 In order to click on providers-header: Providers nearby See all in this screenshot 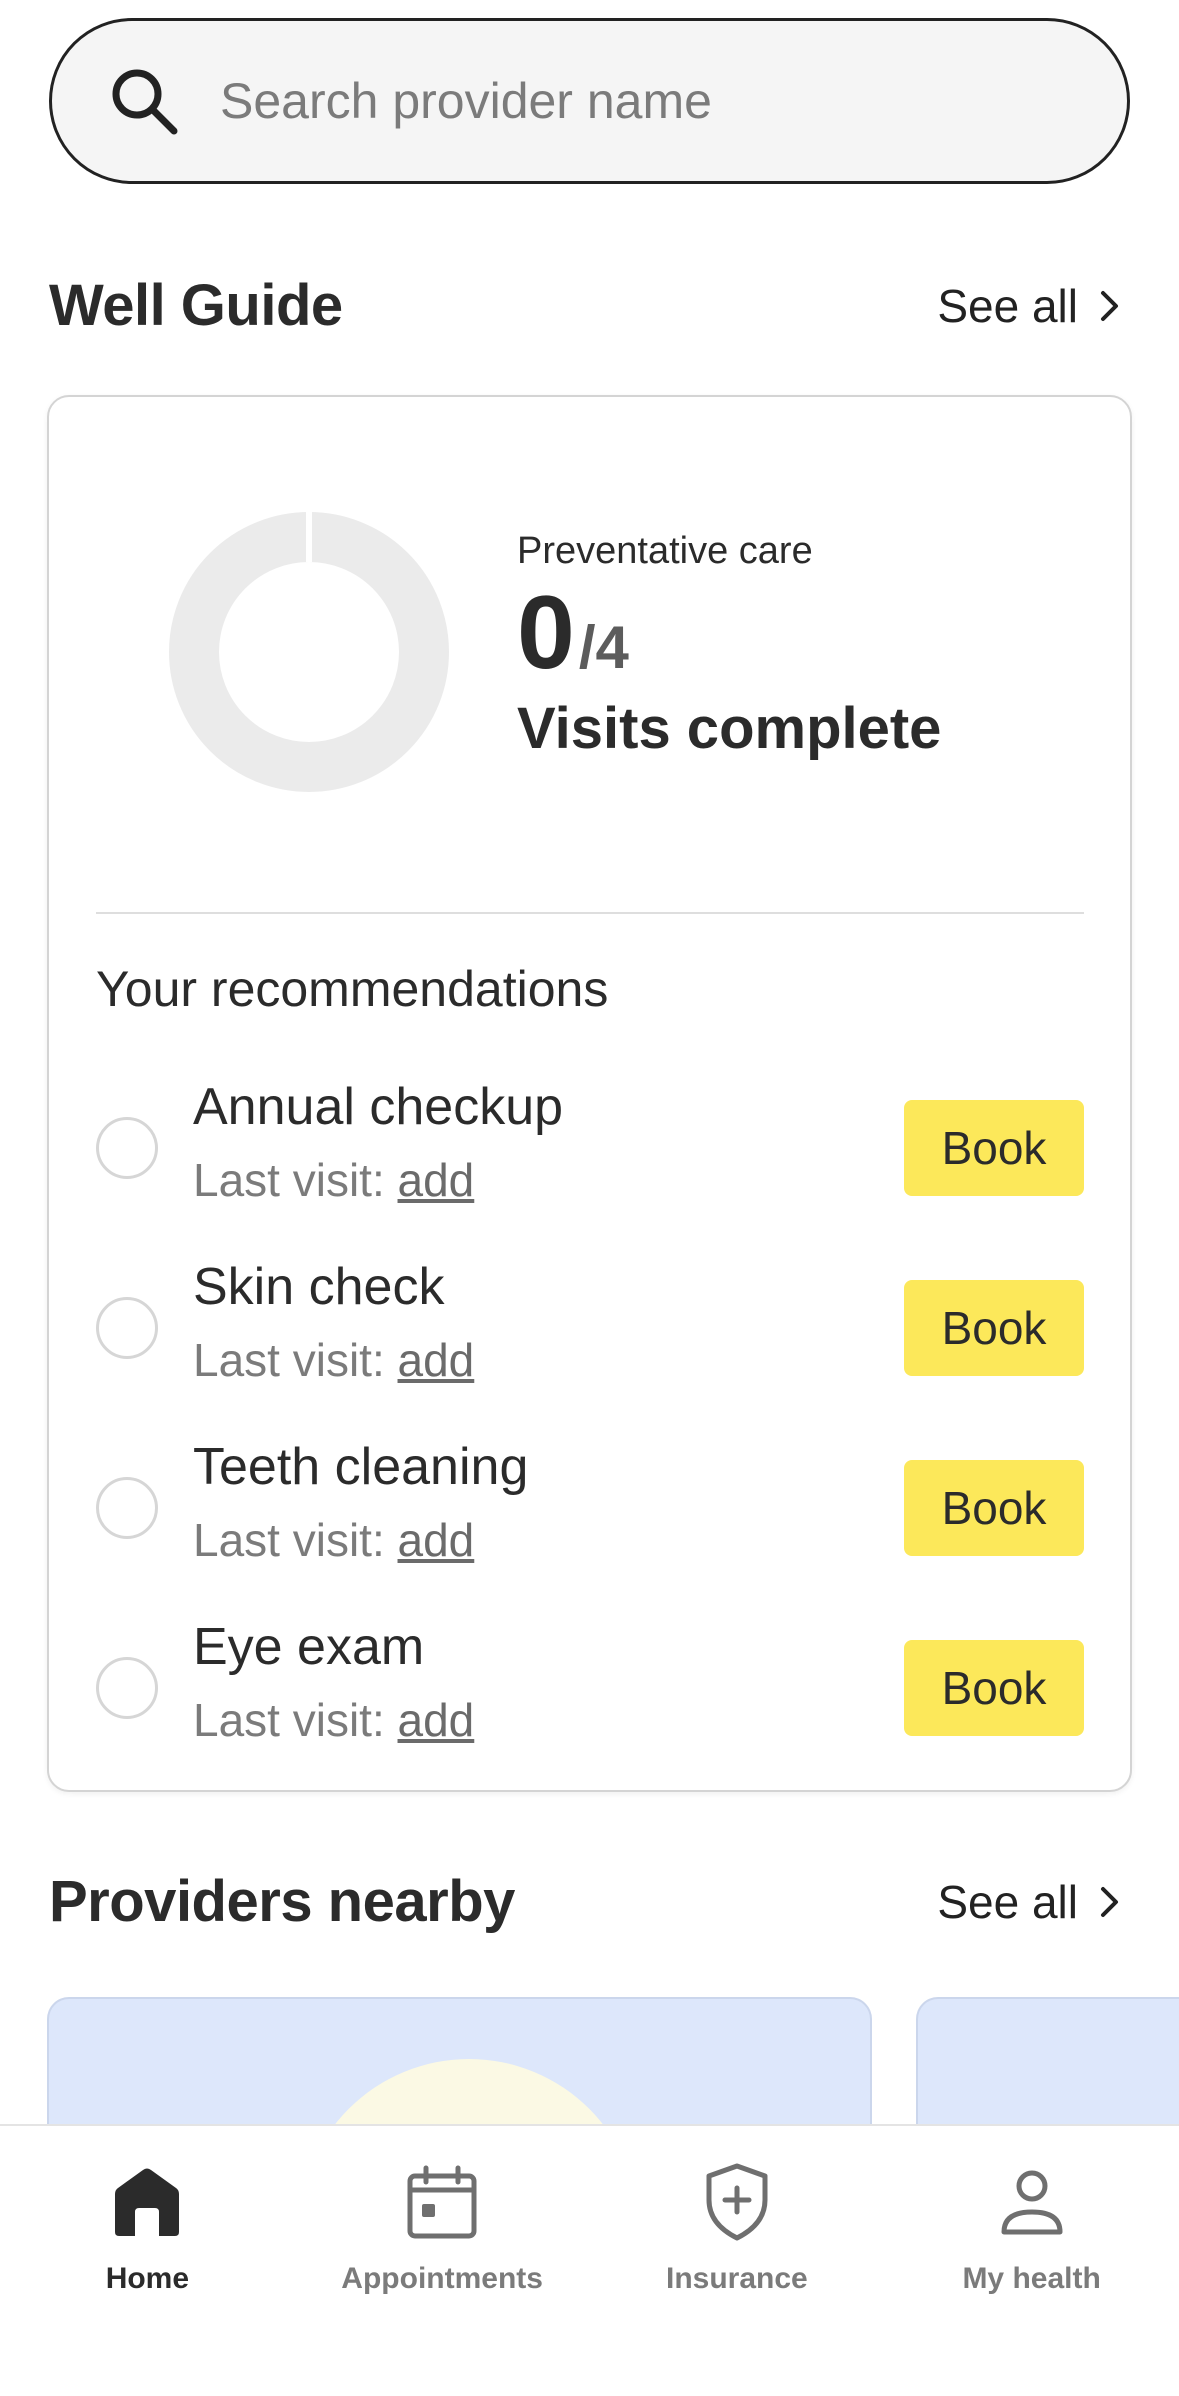, I will do `click(589, 1901)`.